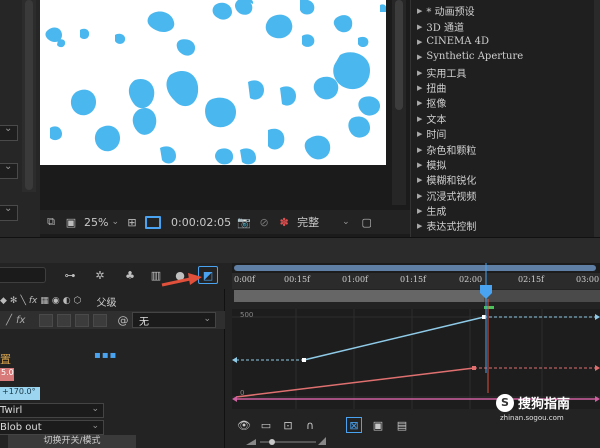 This screenshot has width=600, height=448. What do you see at coordinates (446, 196) in the screenshot?
I see `effect-category: ▶ 沉浸式视频` at bounding box center [446, 196].